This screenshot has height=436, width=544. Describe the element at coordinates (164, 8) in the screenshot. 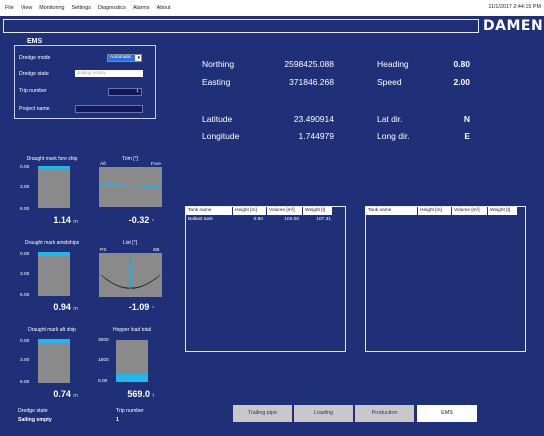

I see `menu-about: About` at that location.